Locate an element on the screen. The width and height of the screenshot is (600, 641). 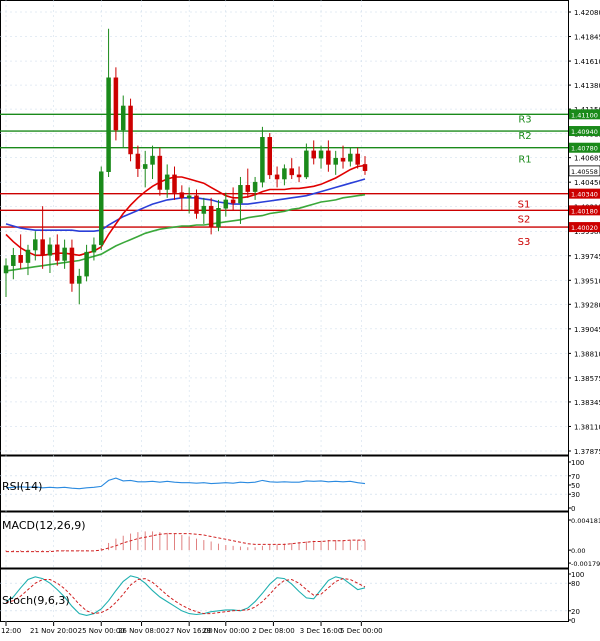
rsi-line is located at coordinates (185, 483).